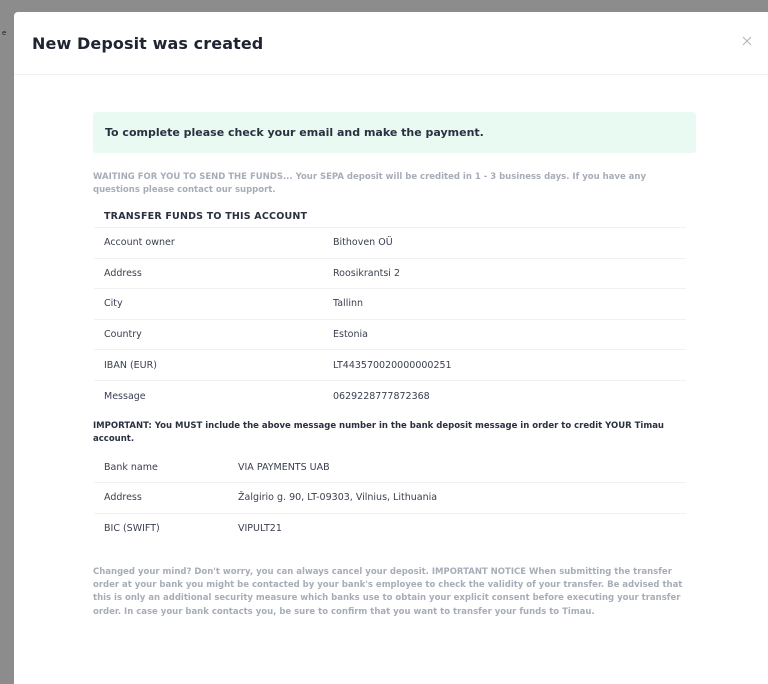 This screenshot has width=768, height=684. What do you see at coordinates (113, 304) in the screenshot?
I see `row-label: City` at bounding box center [113, 304].